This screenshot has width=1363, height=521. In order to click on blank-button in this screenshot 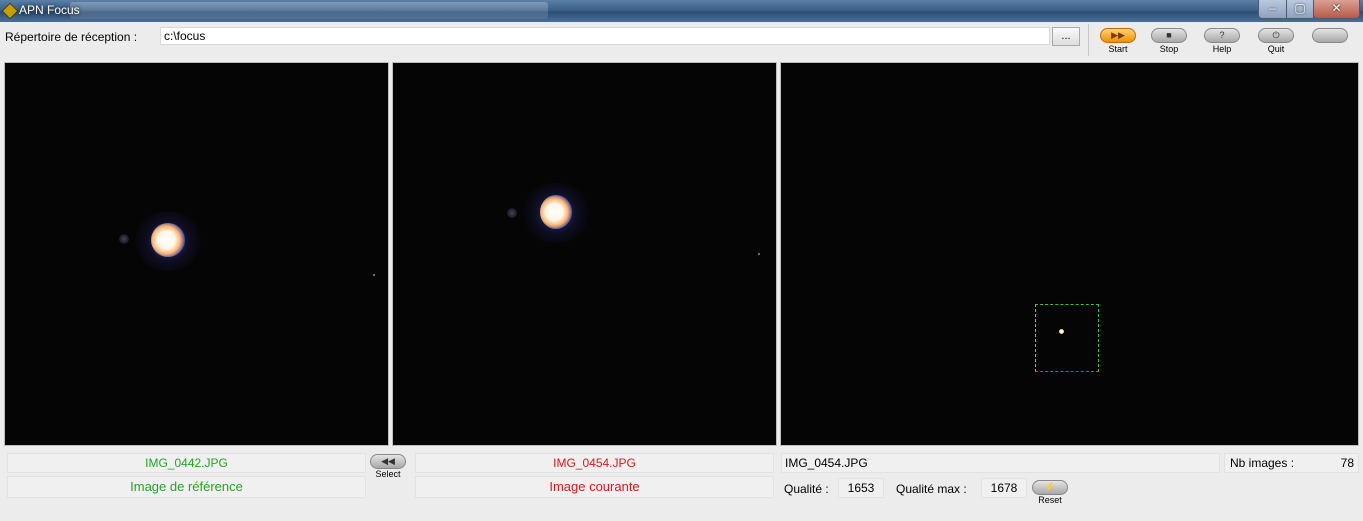, I will do `click(1330, 35)`.